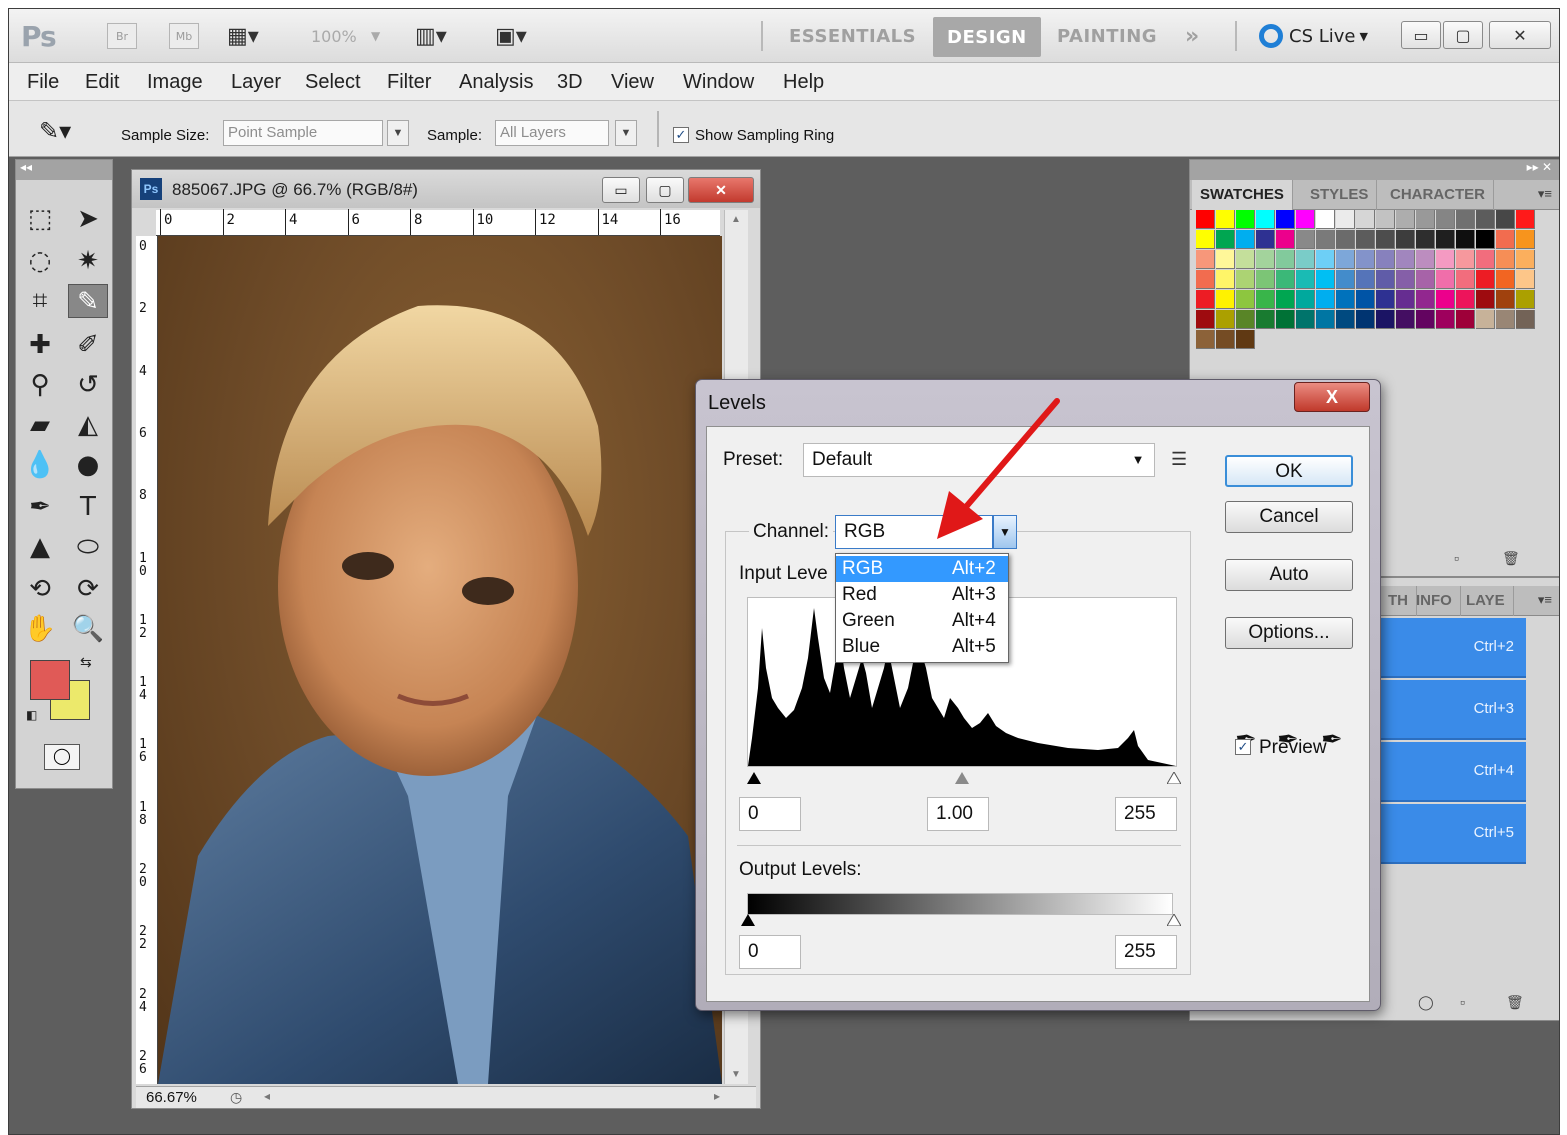 This screenshot has width=1567, height=1135. What do you see at coordinates (175, 82) in the screenshot?
I see `menu-image: Image` at bounding box center [175, 82].